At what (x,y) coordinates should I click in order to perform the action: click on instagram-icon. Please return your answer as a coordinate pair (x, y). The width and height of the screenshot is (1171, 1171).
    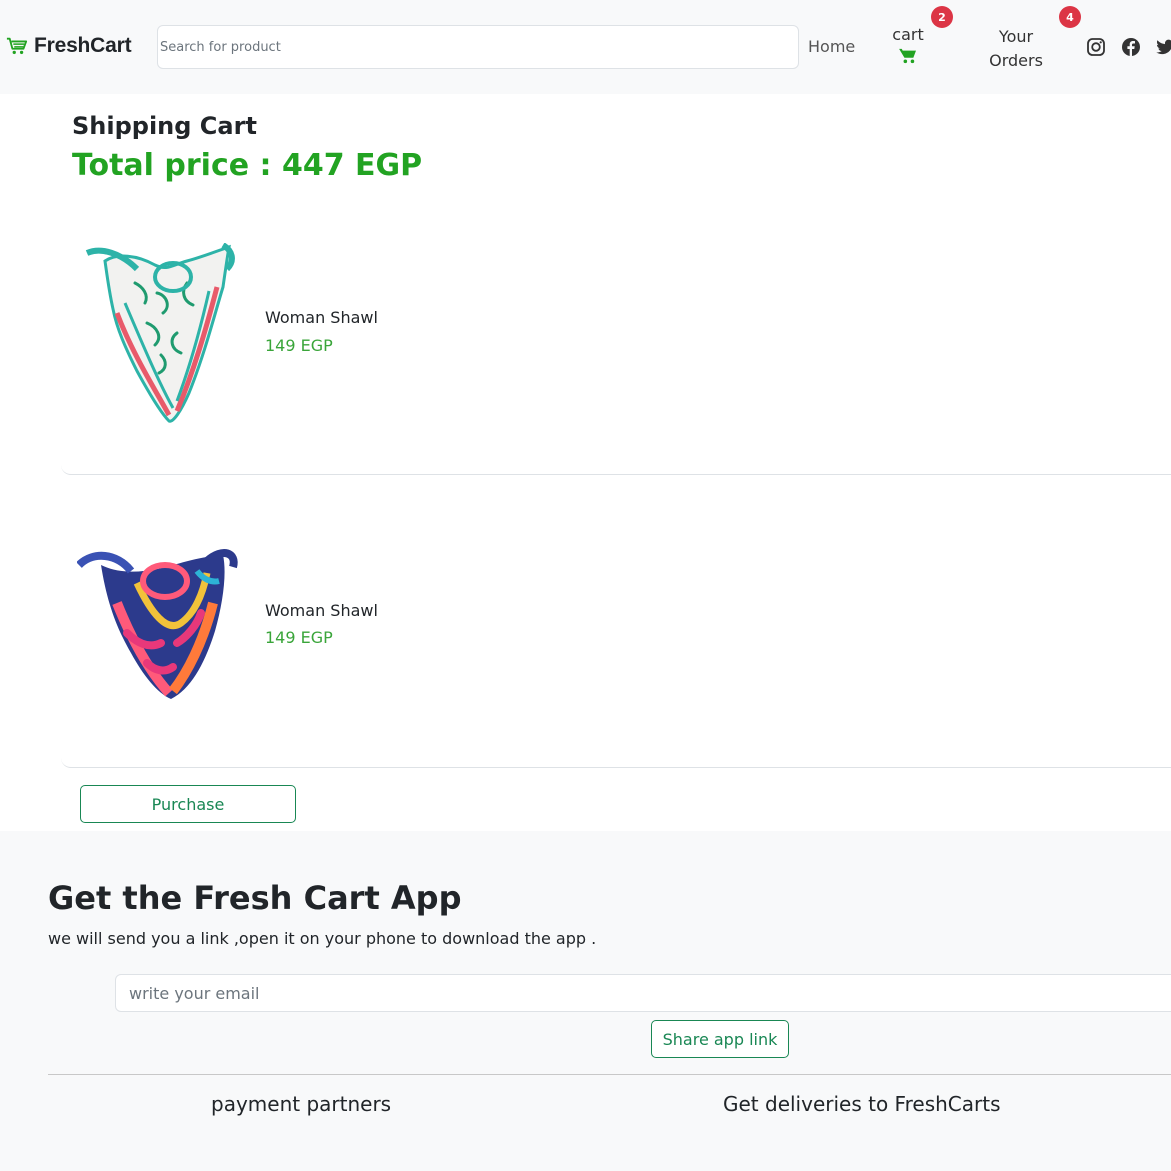
    Looking at the image, I should click on (1096, 47).